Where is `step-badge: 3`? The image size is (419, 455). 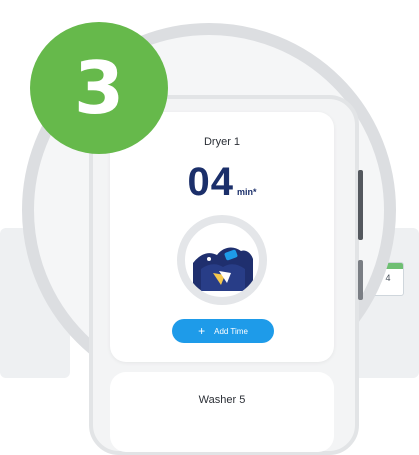
step-badge: 3 is located at coordinates (99, 88).